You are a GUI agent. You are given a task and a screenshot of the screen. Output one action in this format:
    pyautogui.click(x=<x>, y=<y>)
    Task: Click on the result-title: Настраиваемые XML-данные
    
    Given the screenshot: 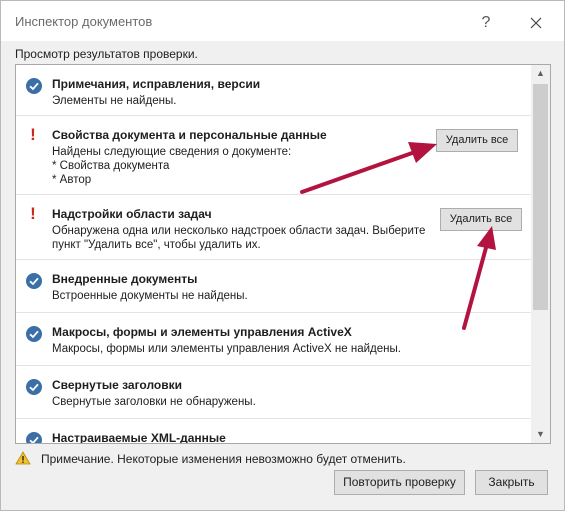 What is the action you would take?
    pyautogui.click(x=139, y=437)
    